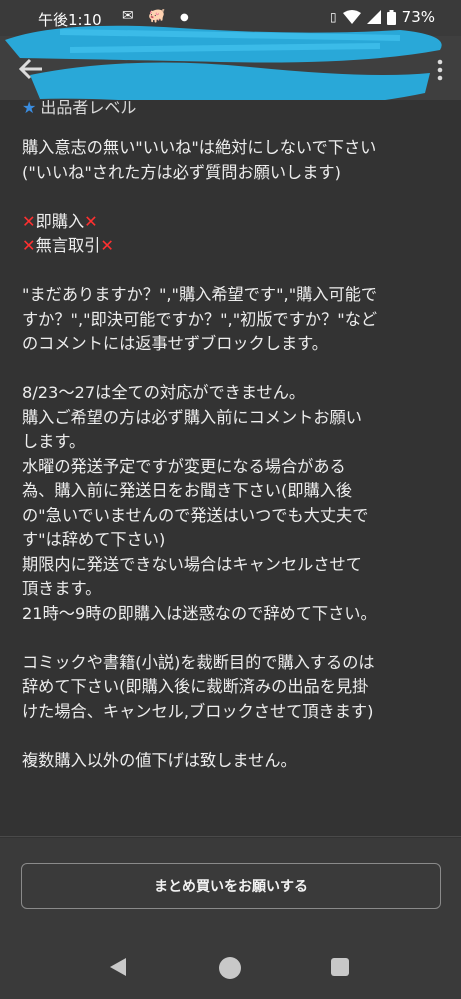  I want to click on description-line: すか？","即決可能ですか？","初版ですか？"など, so click(200, 319).